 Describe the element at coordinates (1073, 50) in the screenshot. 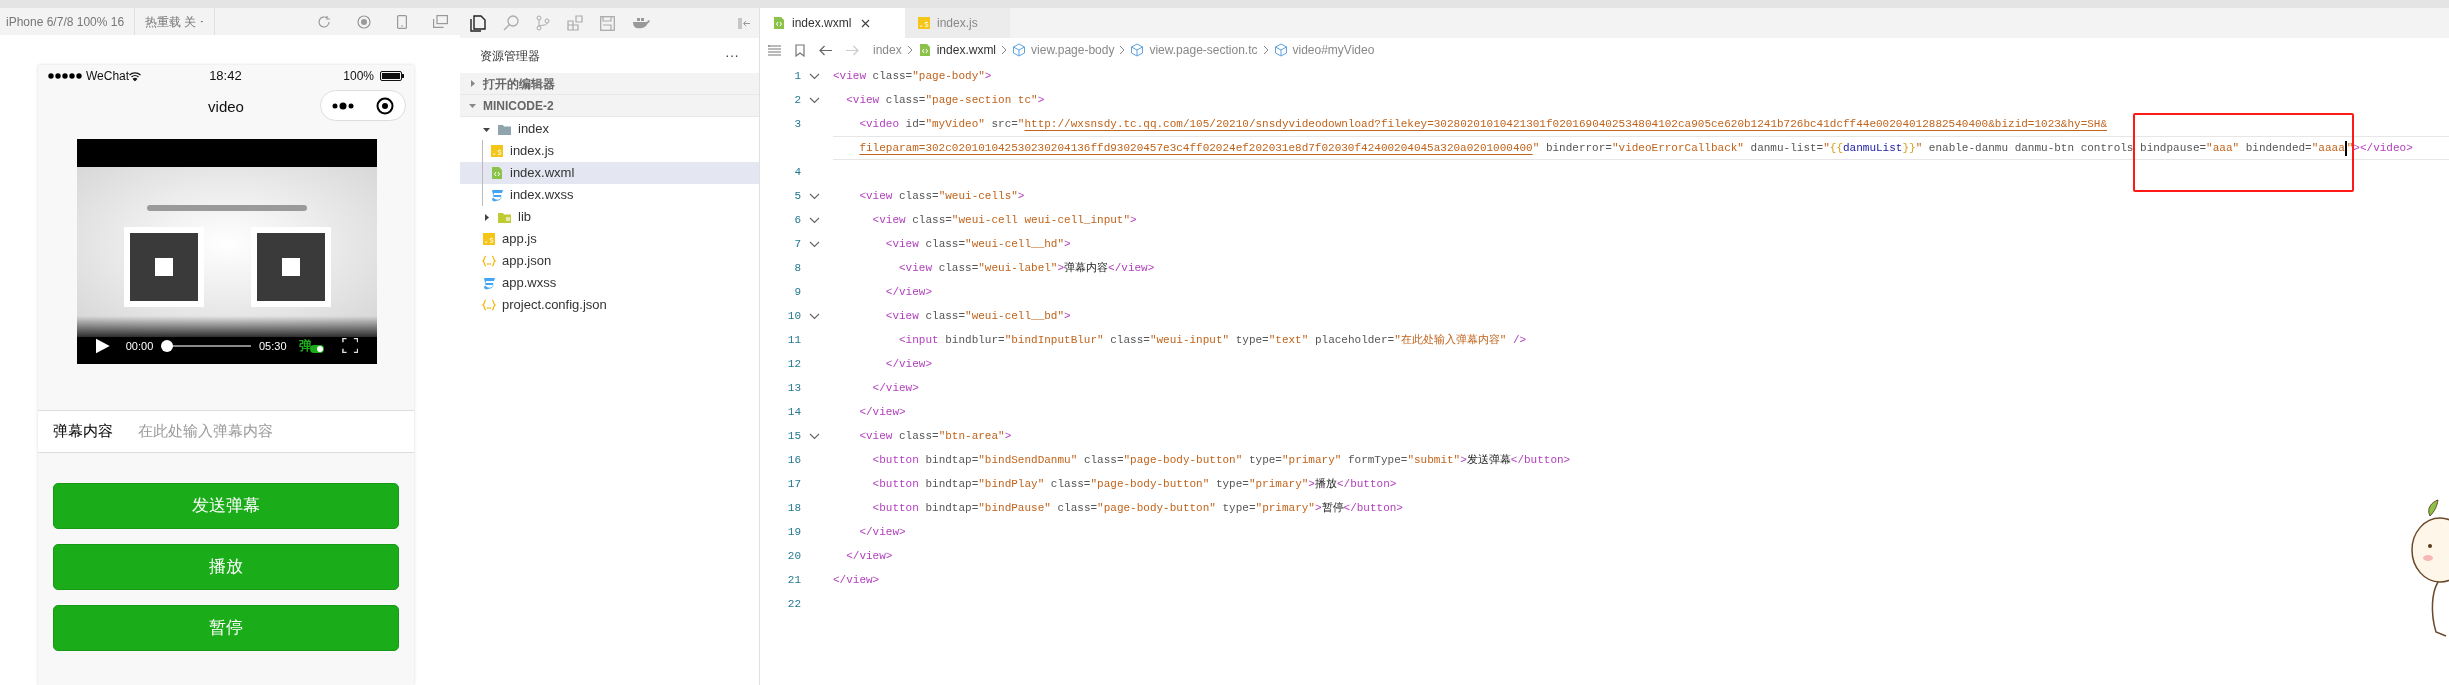

I see `breadcrumb-item: view.page-body` at that location.